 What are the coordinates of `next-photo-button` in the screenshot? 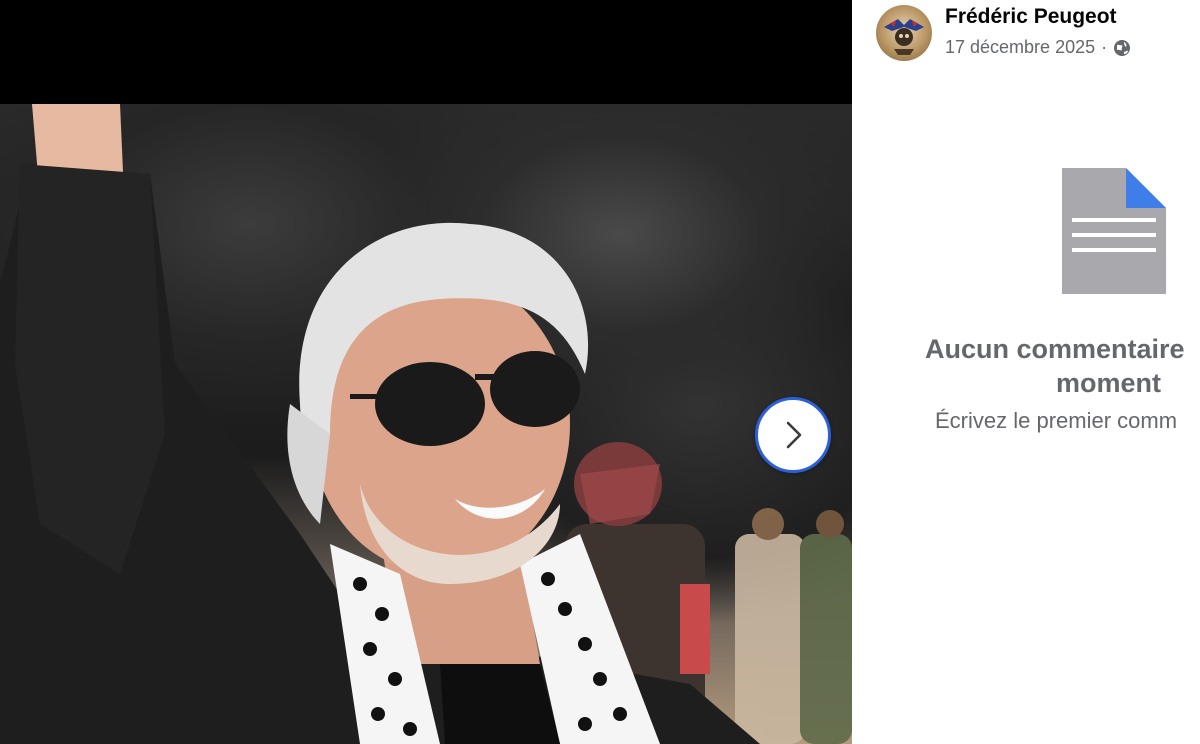 It's located at (793, 435).